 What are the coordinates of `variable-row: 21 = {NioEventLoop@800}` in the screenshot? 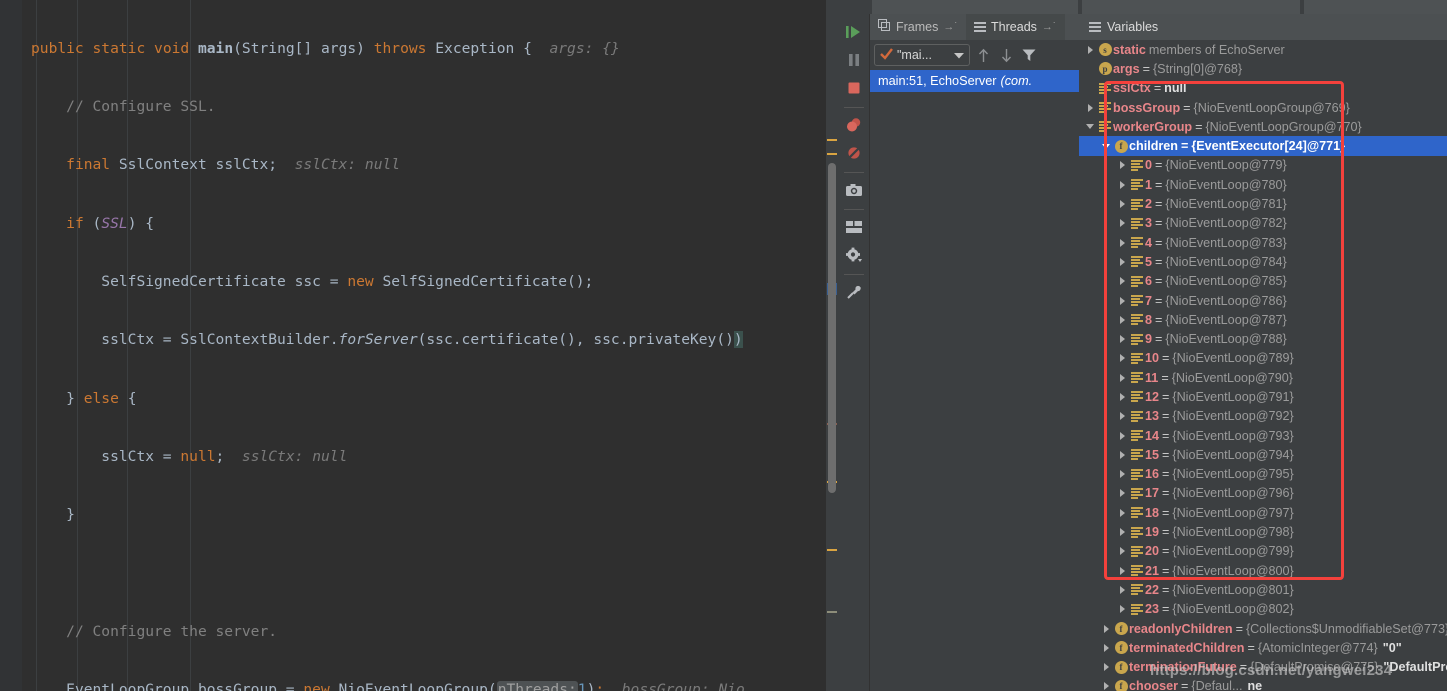 It's located at (1263, 570).